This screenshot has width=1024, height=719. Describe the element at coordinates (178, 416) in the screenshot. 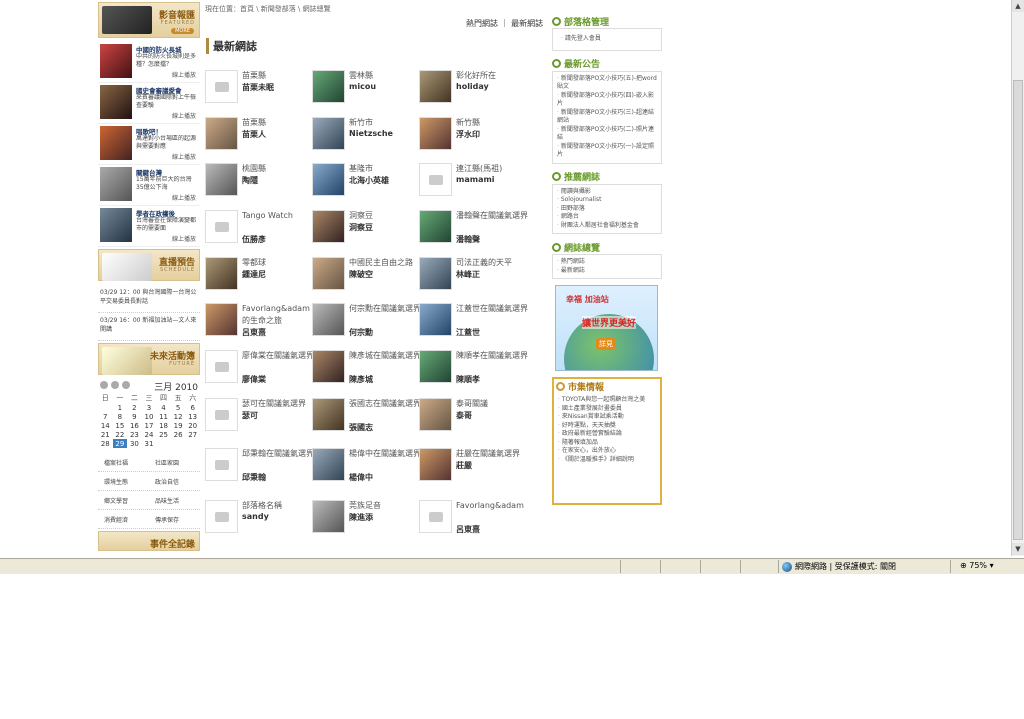

I see `calendar-day: 12` at that location.